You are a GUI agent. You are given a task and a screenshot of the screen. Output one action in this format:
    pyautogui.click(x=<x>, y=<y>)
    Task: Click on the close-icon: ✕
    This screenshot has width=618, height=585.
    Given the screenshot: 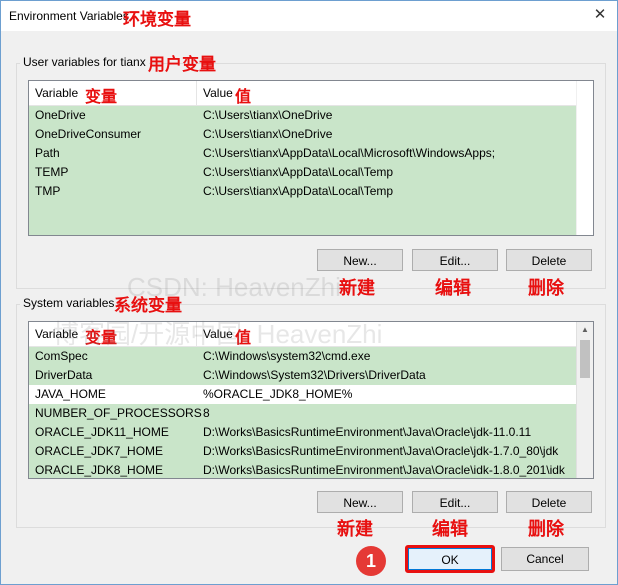 What is the action you would take?
    pyautogui.click(x=600, y=15)
    